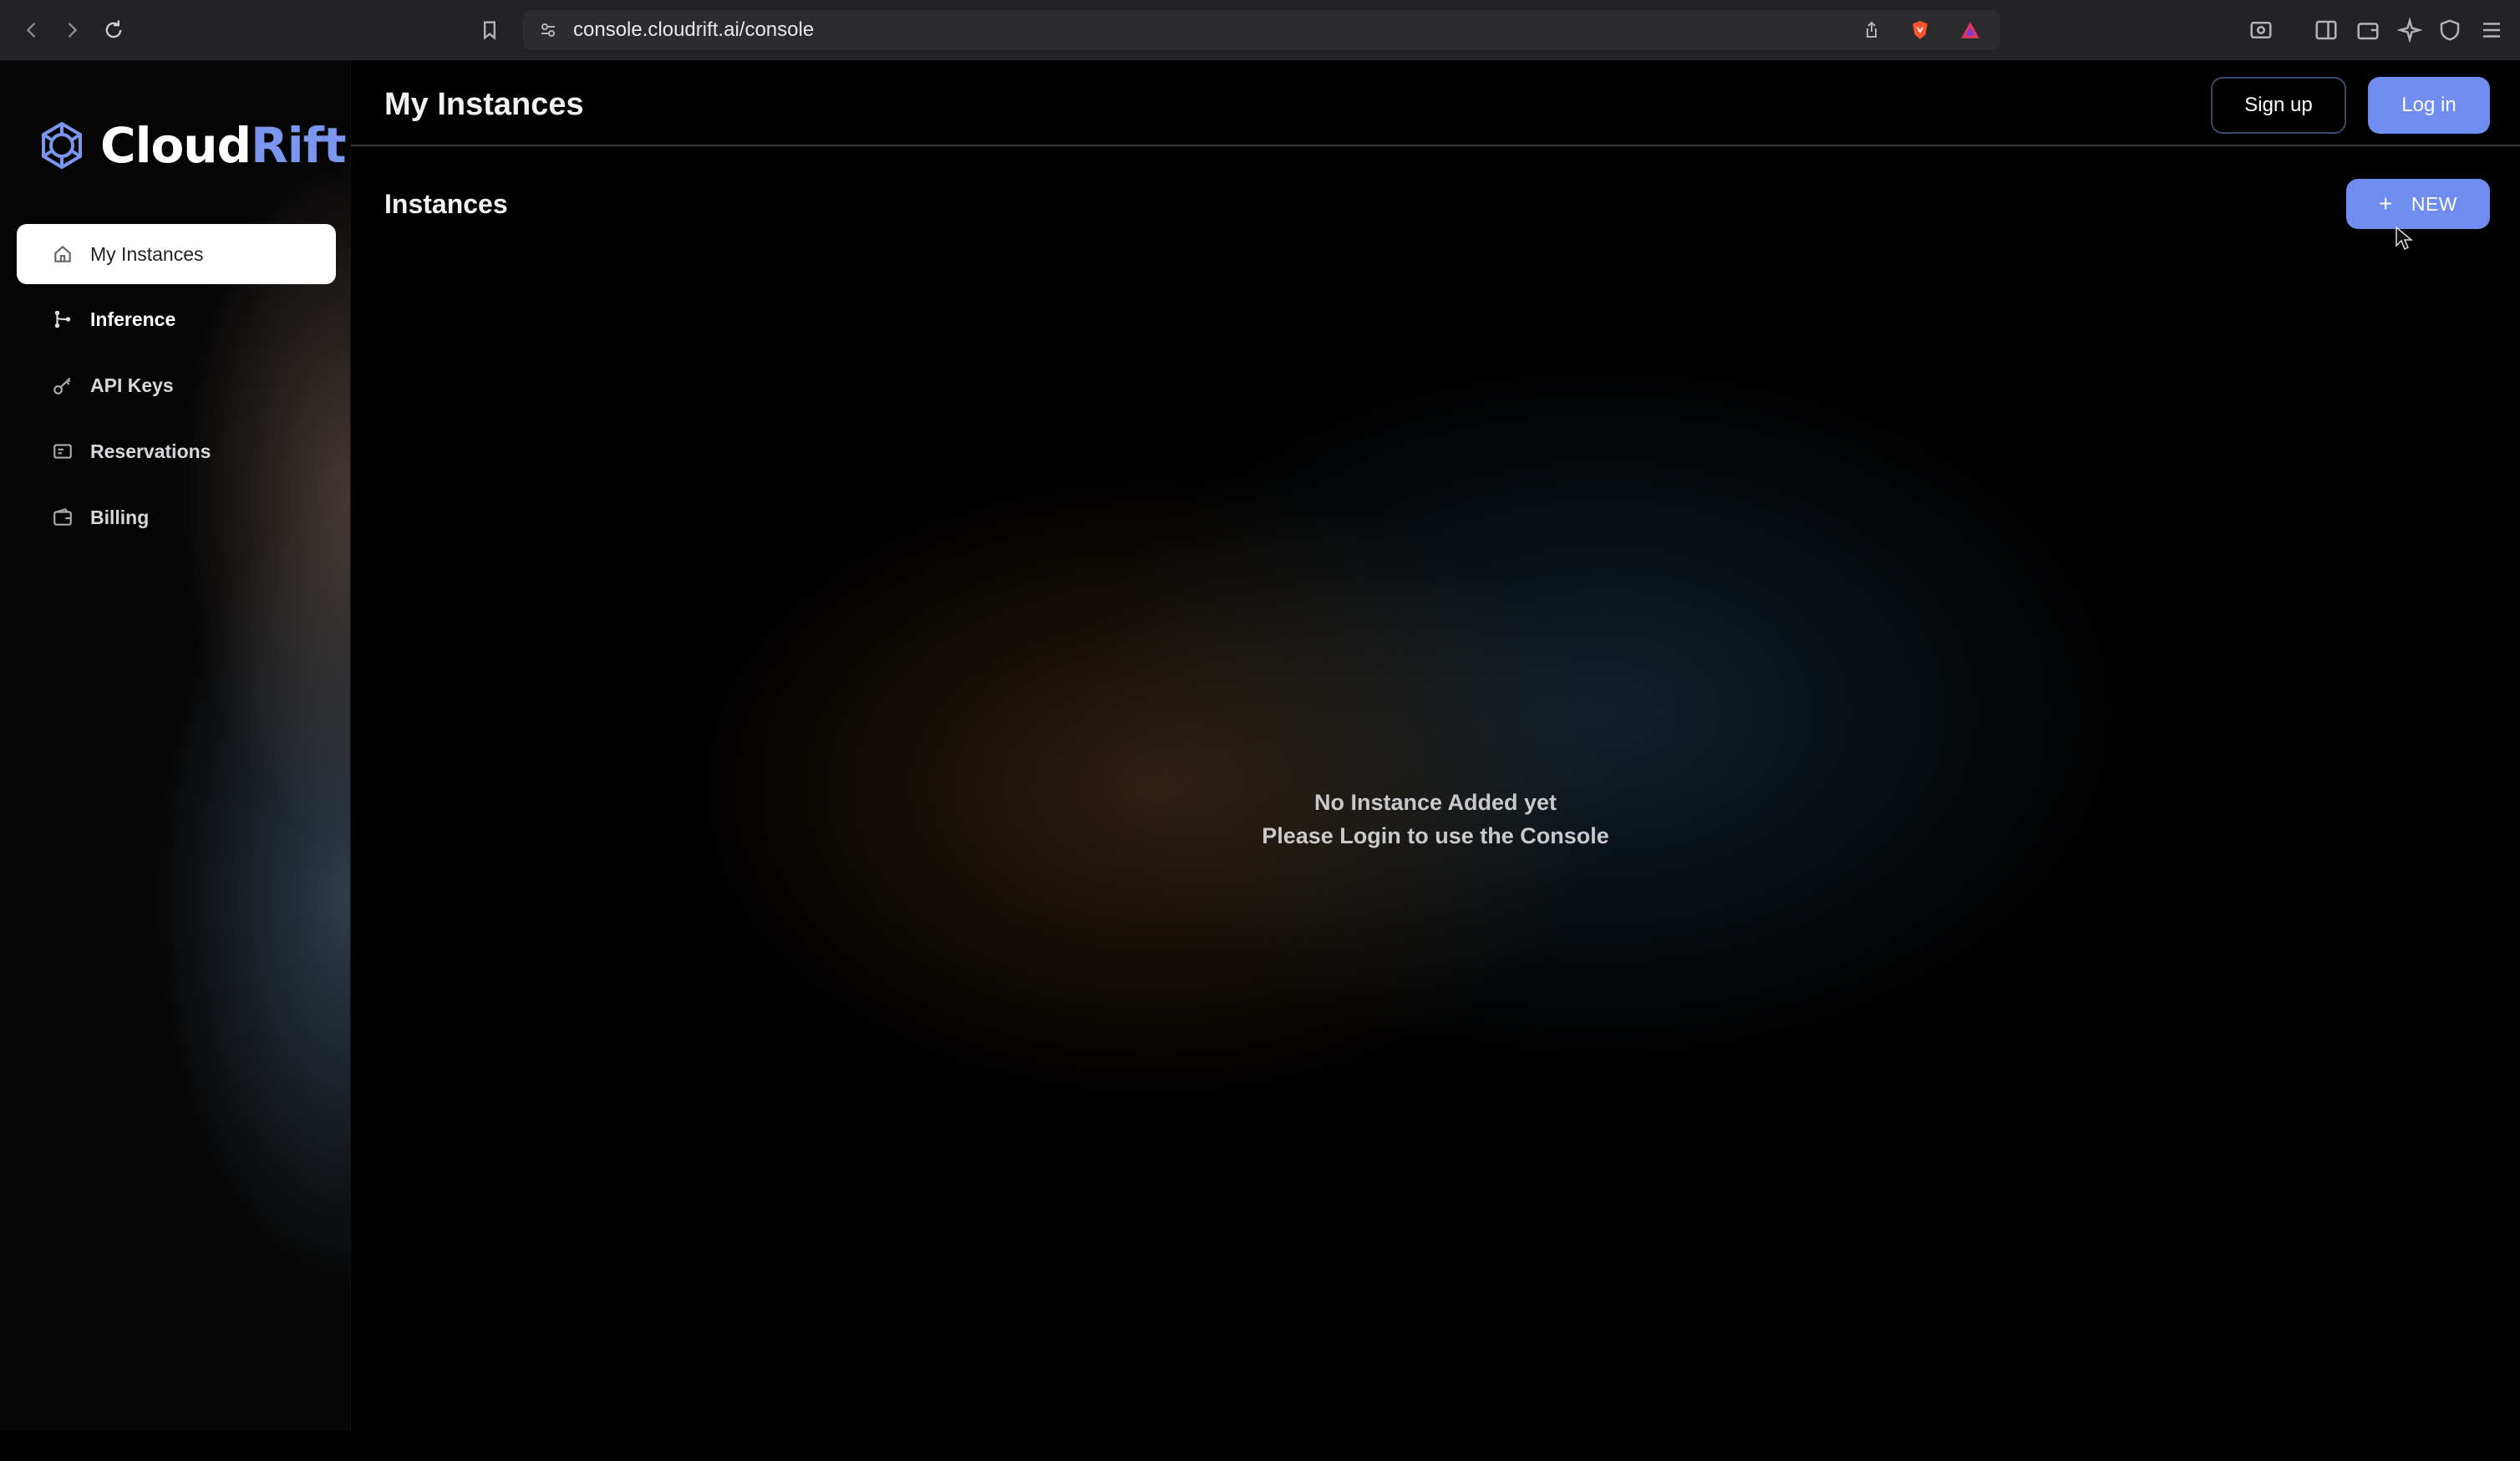  Describe the element at coordinates (176, 517) in the screenshot. I see `sidebar-item-billing: Billing` at that location.